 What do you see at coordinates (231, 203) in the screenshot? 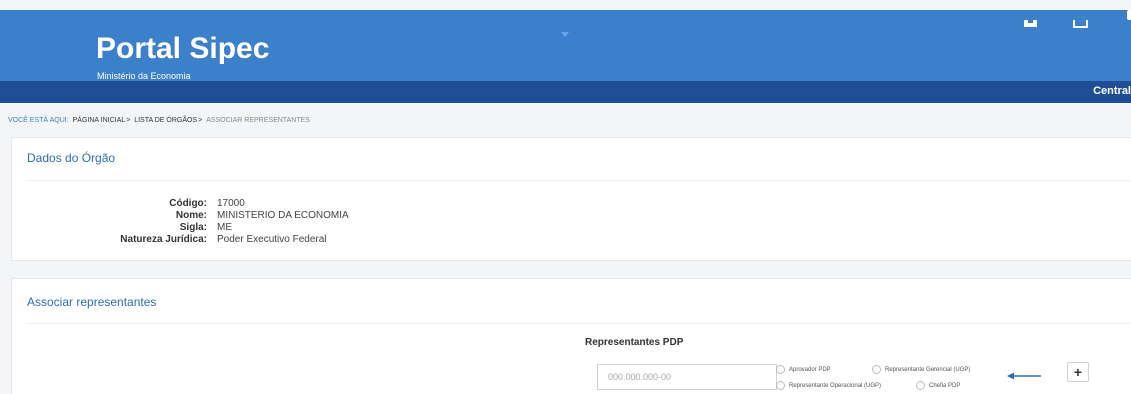
I see `field-value-codigo: 17000` at bounding box center [231, 203].